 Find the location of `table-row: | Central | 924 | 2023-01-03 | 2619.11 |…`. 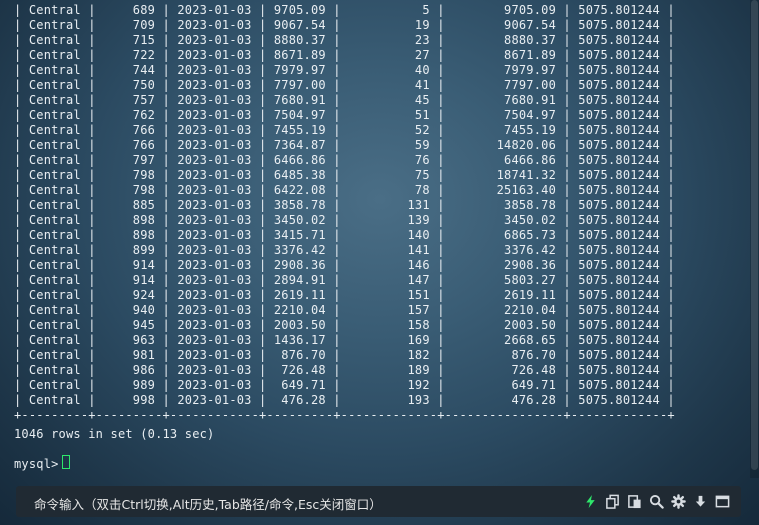

table-row: | Central | 924 | 2023-01-03 | 2619.11 |… is located at coordinates (344, 295).